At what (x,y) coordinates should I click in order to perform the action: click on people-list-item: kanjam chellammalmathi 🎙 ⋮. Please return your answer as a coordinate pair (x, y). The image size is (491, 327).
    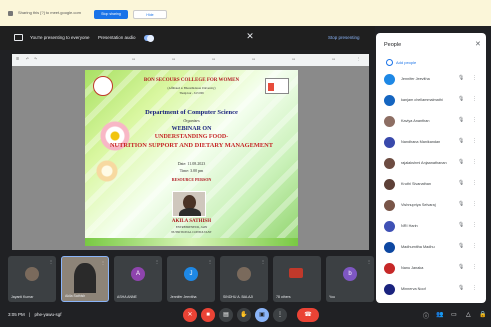
    Looking at the image, I should click on (431, 101).